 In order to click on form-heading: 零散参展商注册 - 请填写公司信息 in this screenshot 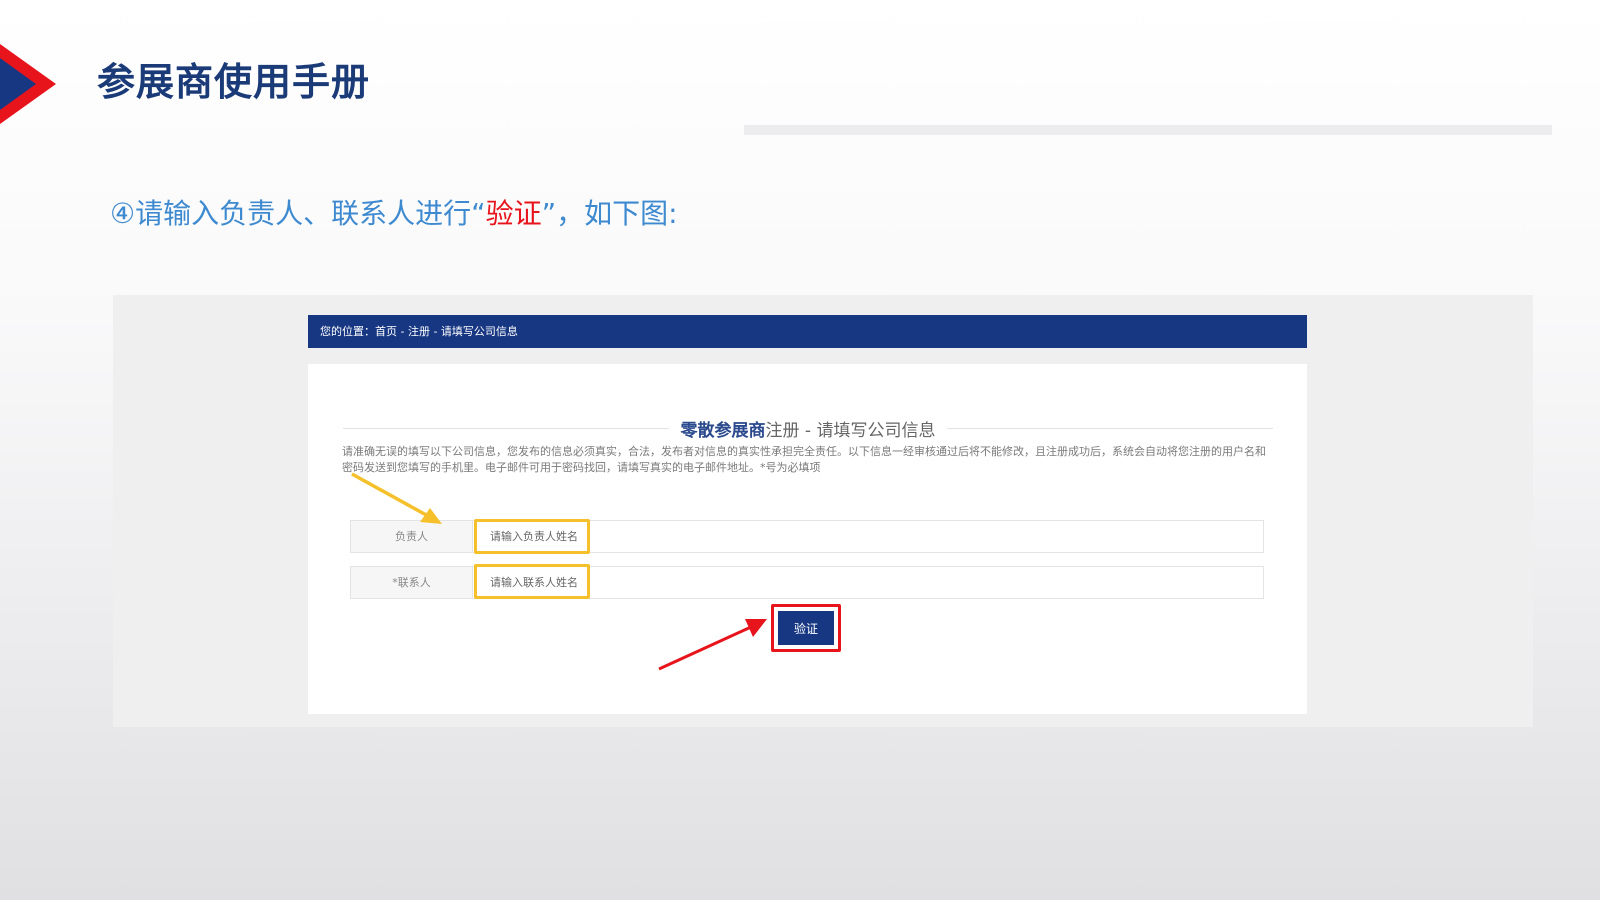, I will do `click(808, 428)`.